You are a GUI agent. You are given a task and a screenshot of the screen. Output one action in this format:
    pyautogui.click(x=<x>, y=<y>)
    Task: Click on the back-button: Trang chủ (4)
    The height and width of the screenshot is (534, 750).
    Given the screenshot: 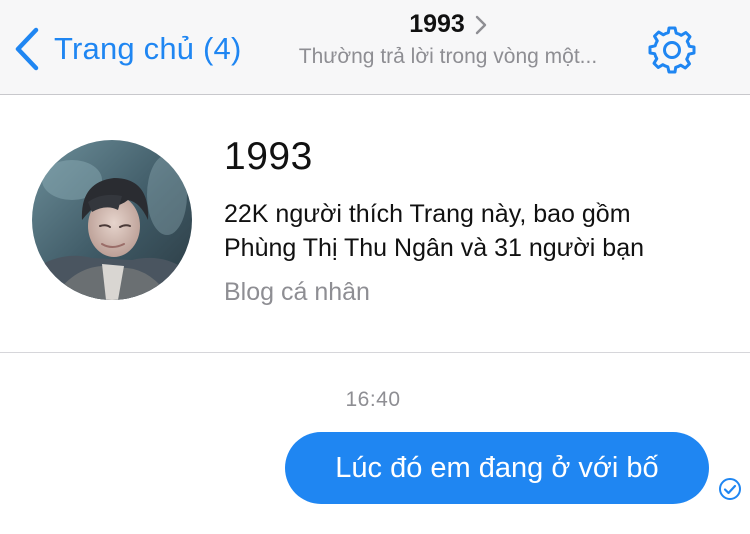 What is the action you would take?
    pyautogui.click(x=128, y=49)
    